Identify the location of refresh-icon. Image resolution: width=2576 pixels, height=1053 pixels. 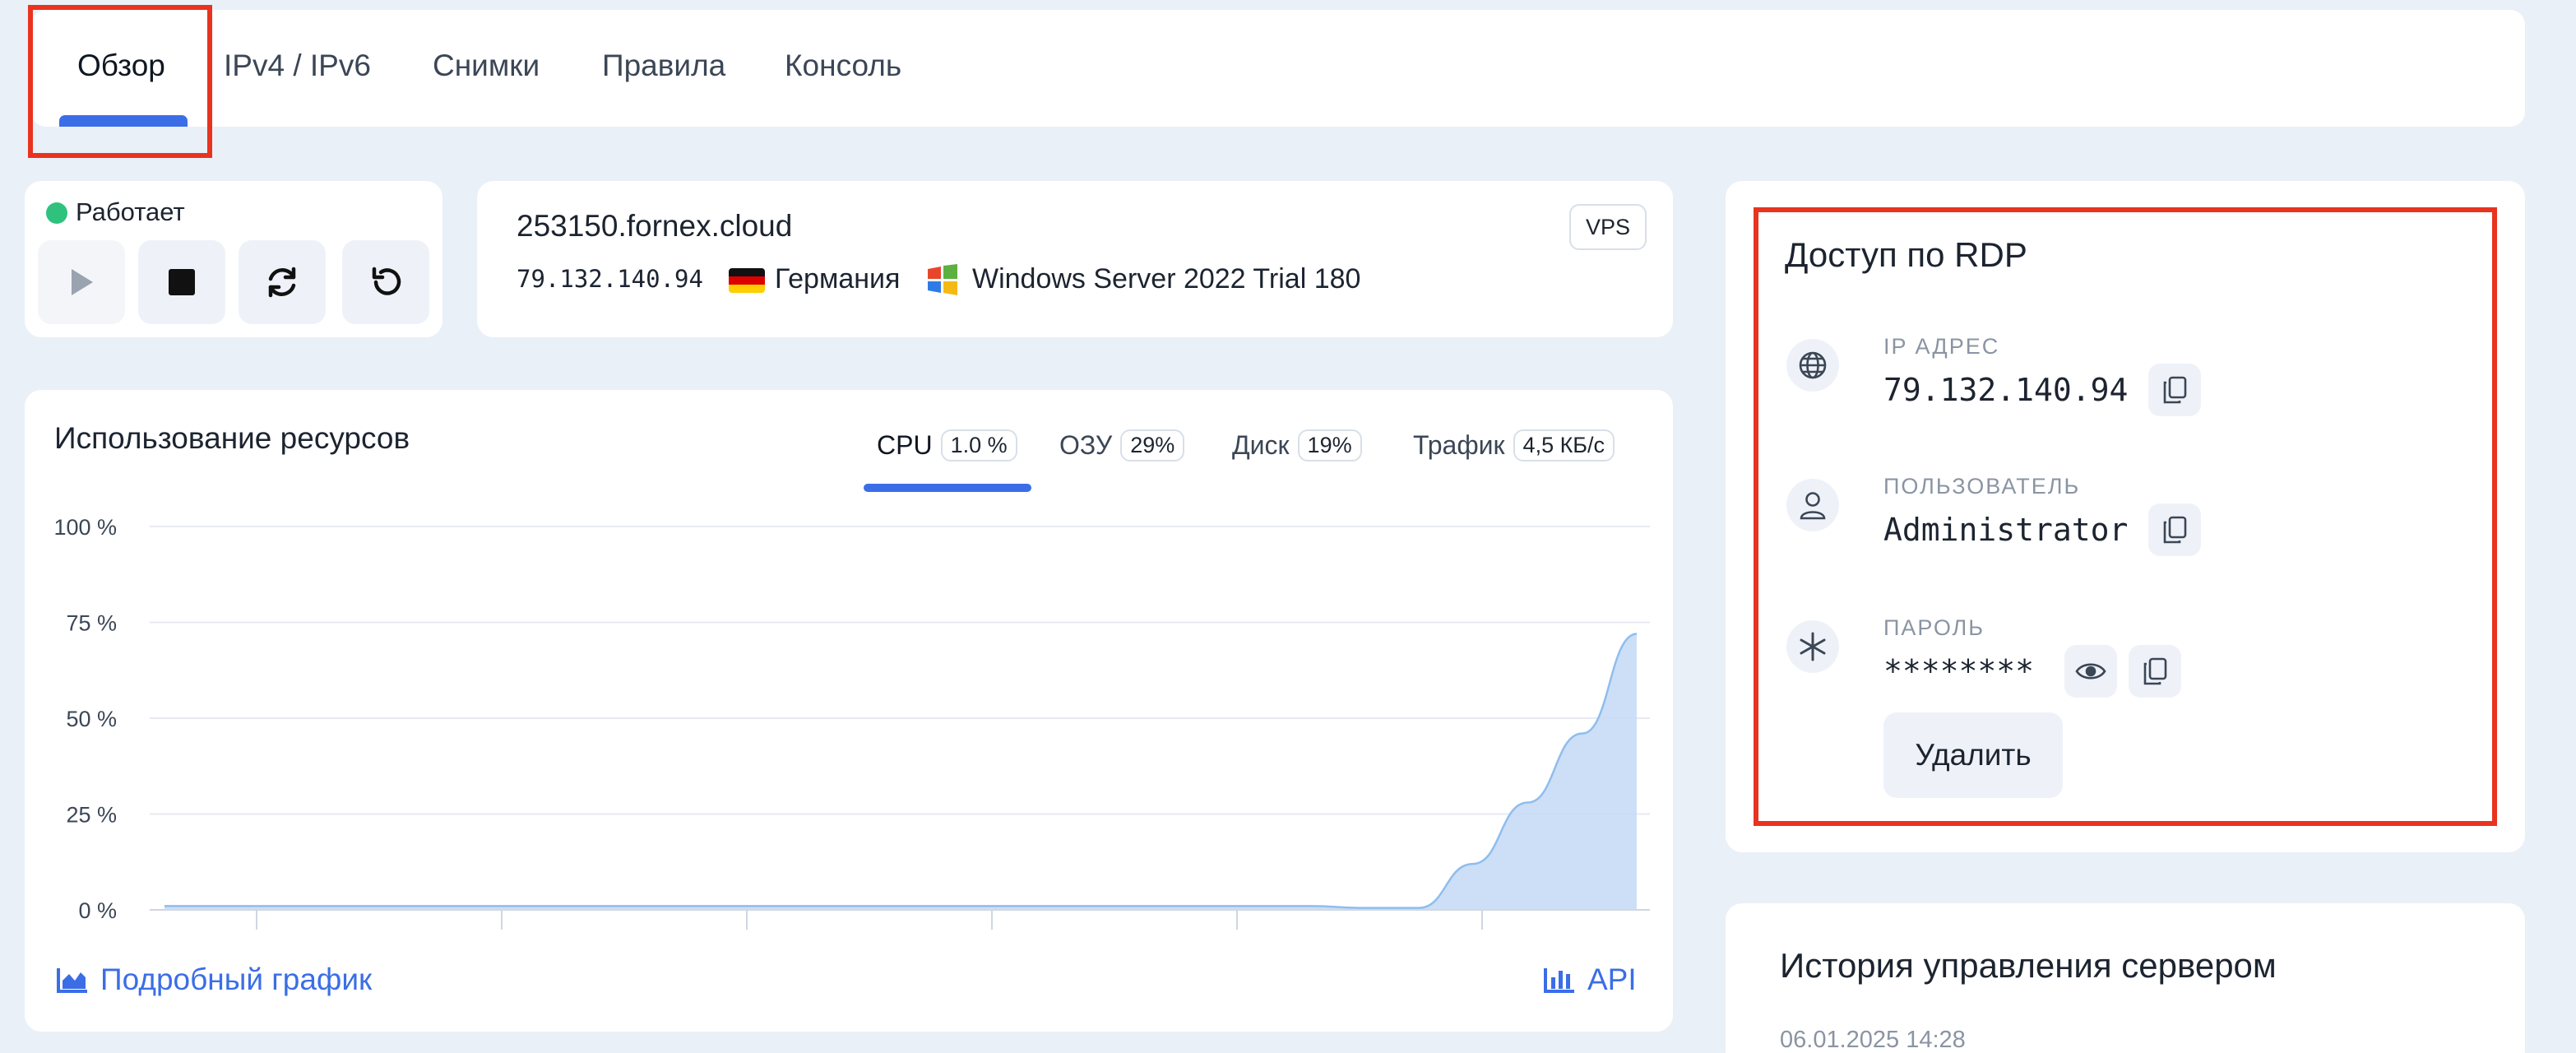
(282, 282).